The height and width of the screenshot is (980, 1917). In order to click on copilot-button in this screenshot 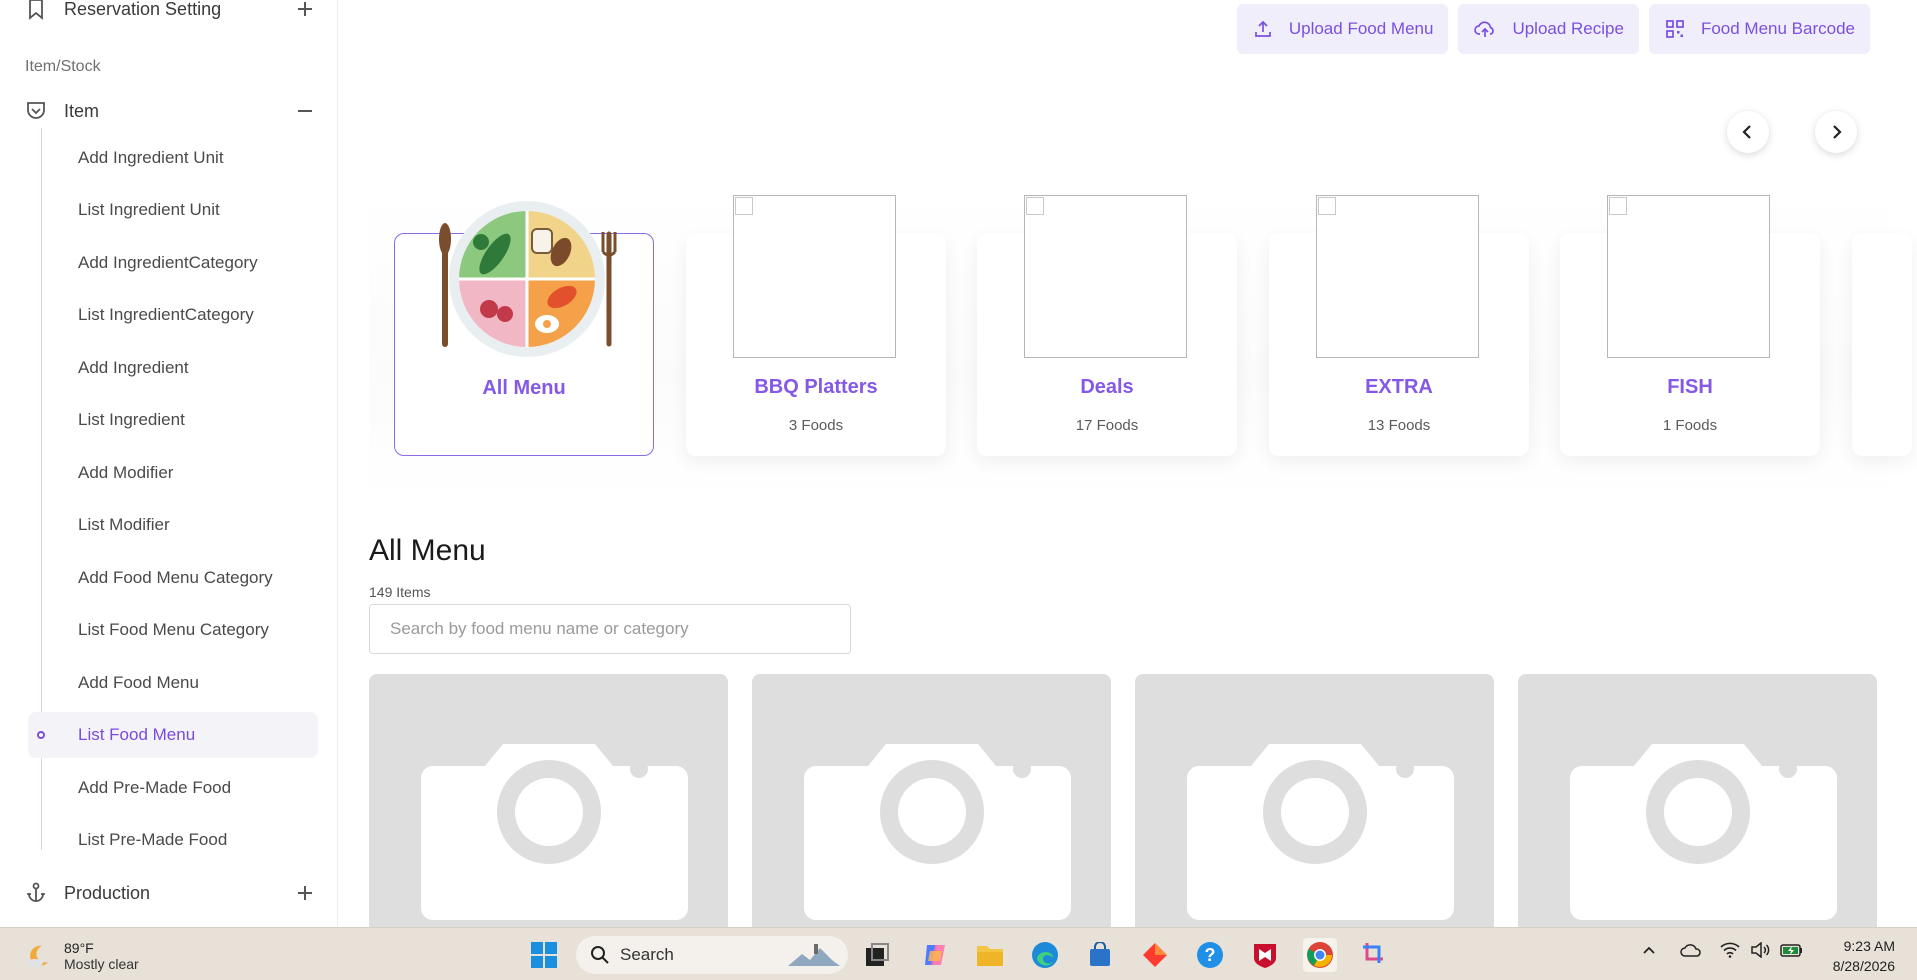, I will do `click(935, 955)`.